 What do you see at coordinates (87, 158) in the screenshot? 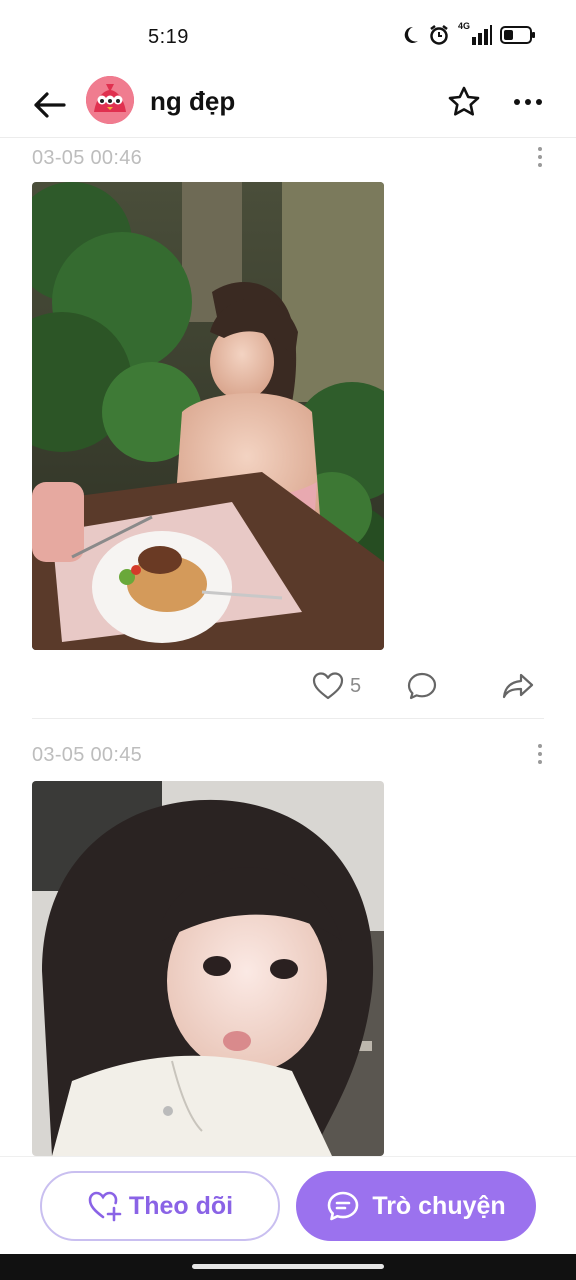
I see `post-timestamp: 03-05 00:46` at bounding box center [87, 158].